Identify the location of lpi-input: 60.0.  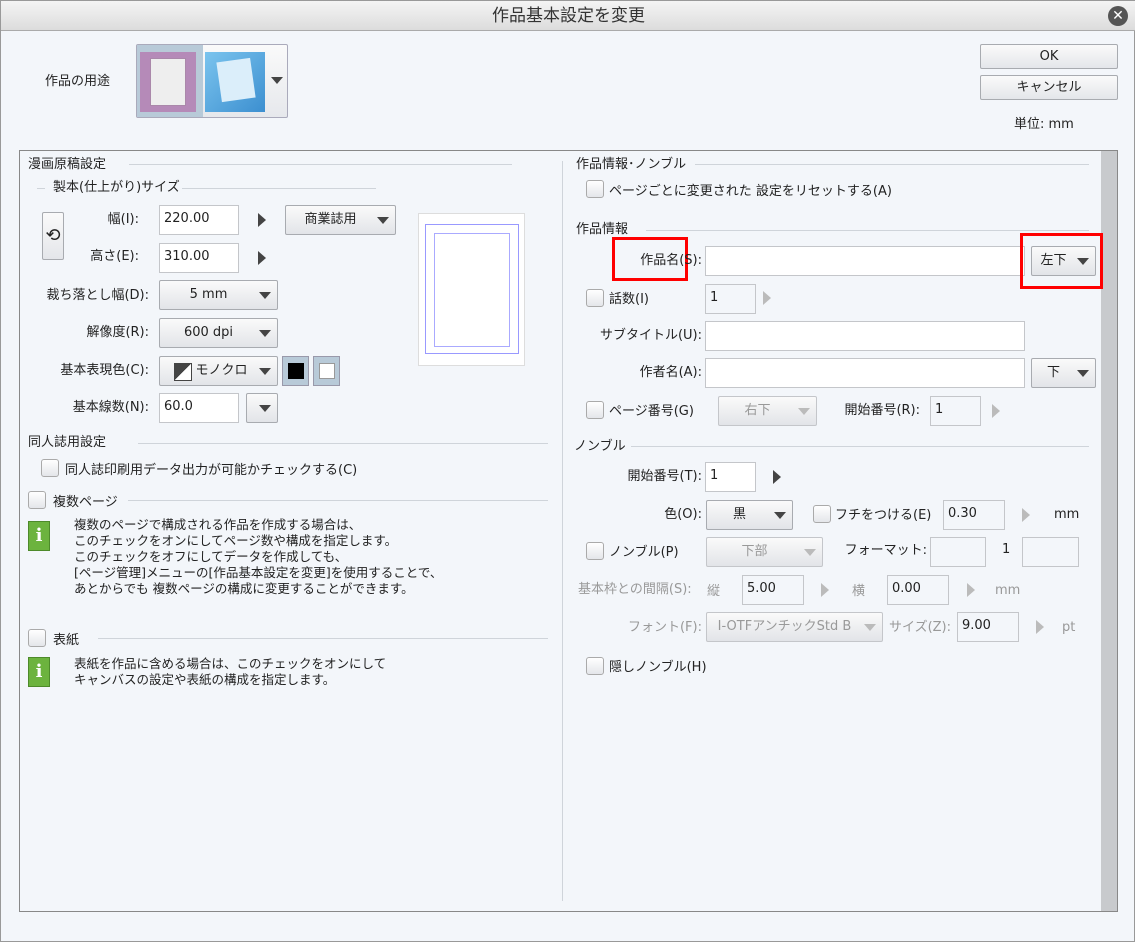
(199, 408).